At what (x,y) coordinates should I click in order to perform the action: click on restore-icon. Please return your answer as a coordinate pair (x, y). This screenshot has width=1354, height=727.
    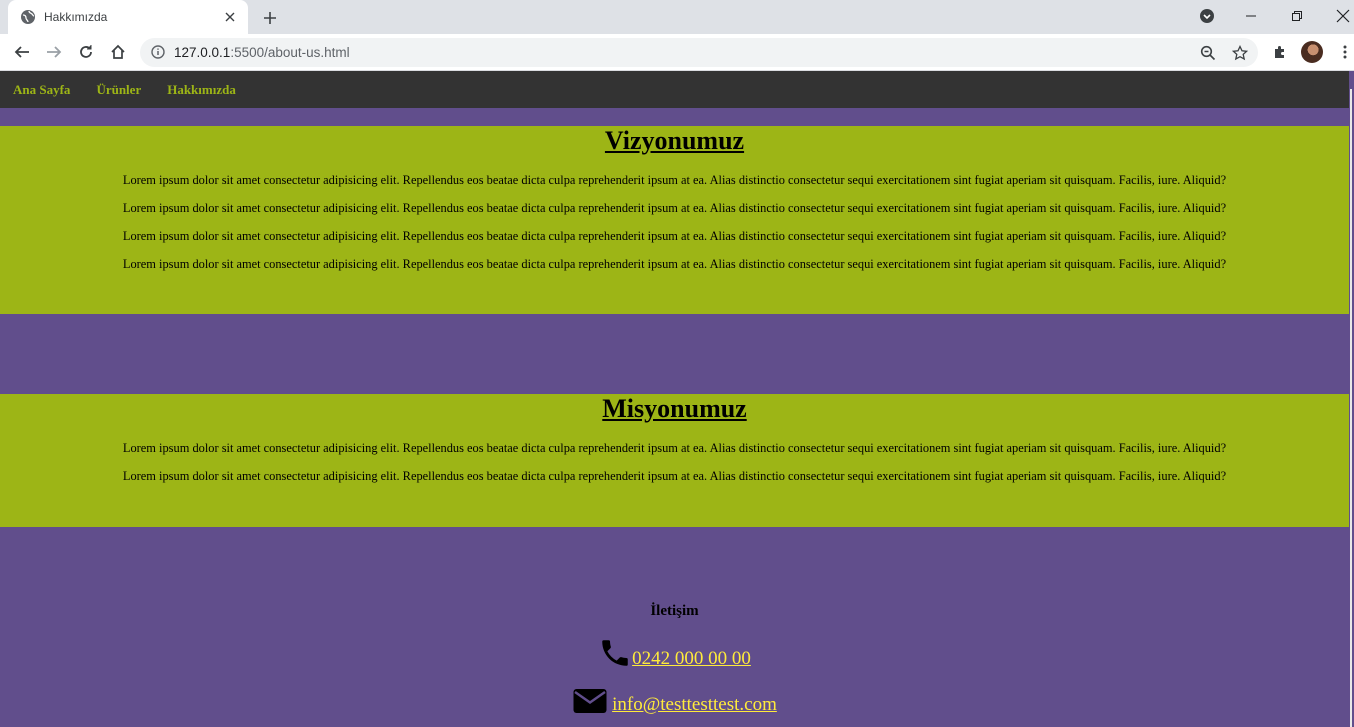
    Looking at the image, I should click on (1297, 16).